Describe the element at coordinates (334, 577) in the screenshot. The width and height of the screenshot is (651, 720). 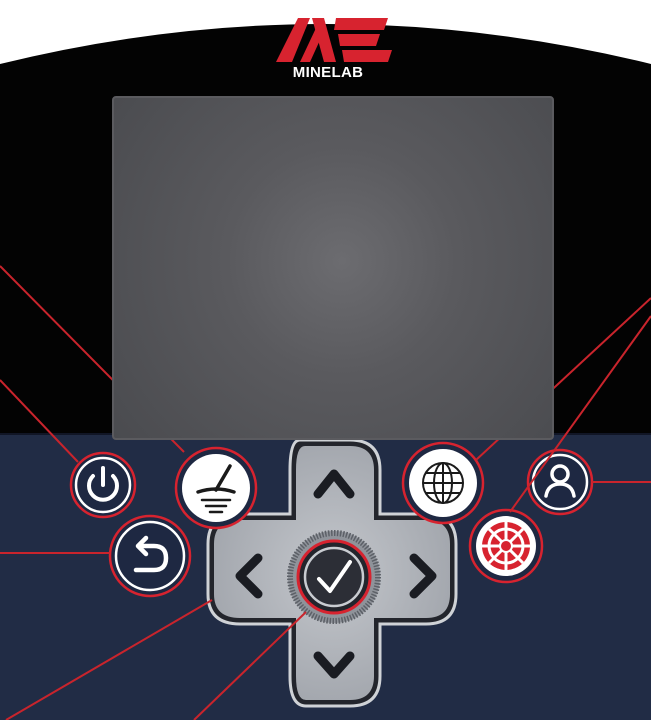
I see `select-button` at that location.